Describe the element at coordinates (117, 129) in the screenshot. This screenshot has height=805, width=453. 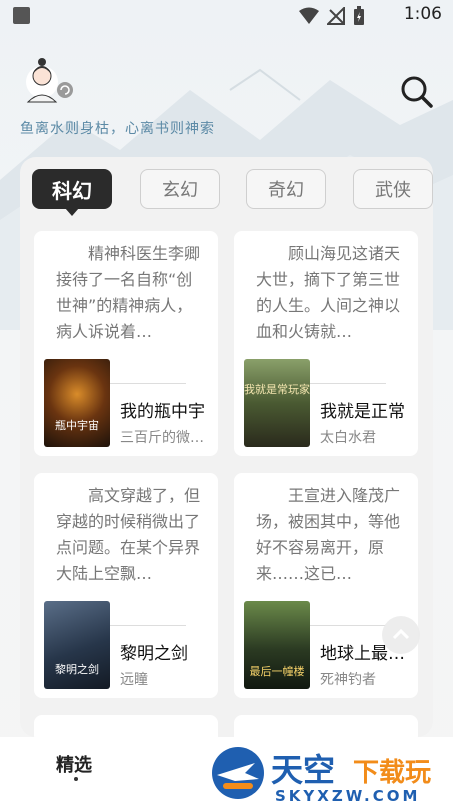
I see `slogan: 鱼离水则身枯，心离书则神索` at that location.